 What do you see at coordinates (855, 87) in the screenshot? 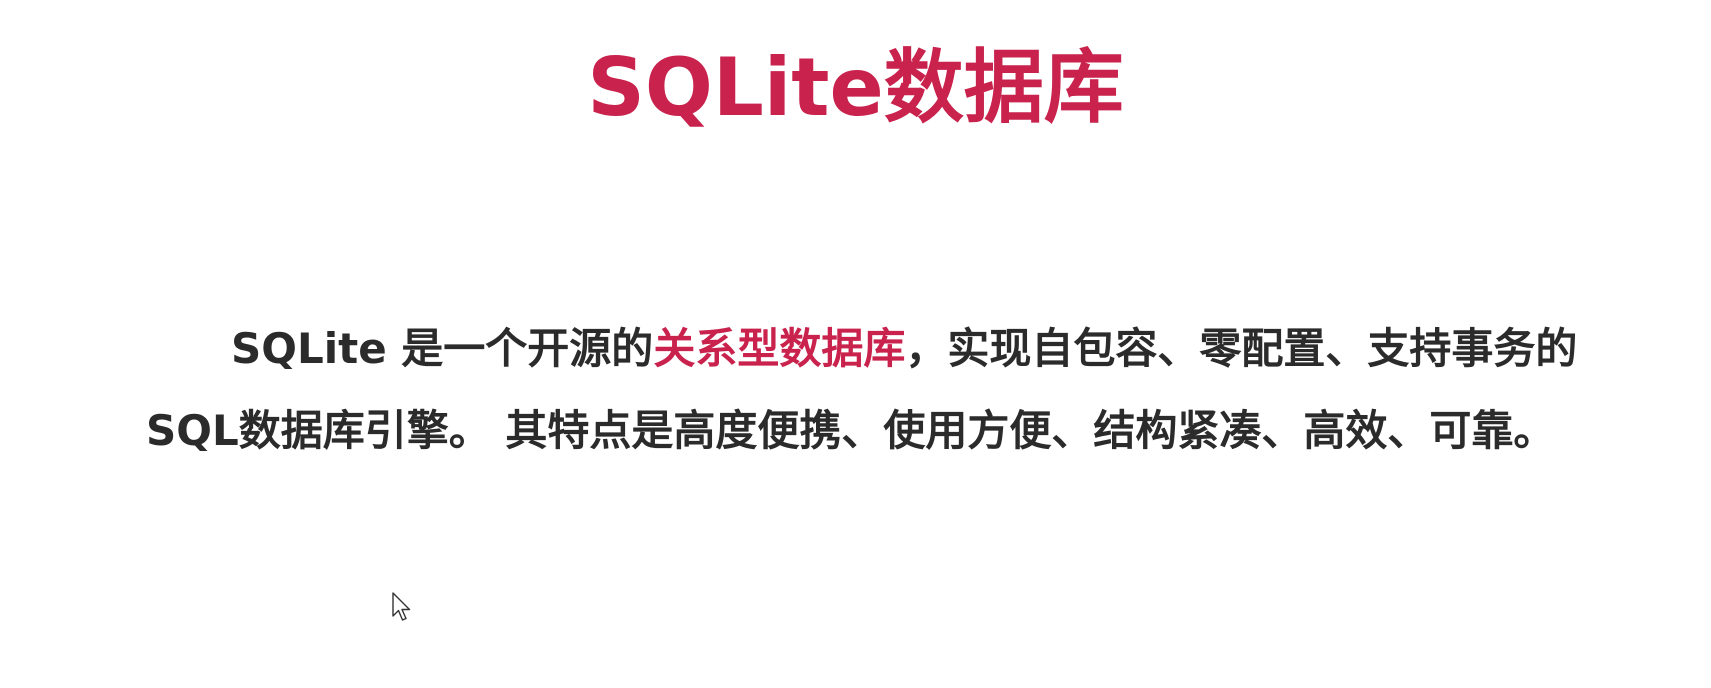
I see `slide-title: SQLite数据库` at bounding box center [855, 87].